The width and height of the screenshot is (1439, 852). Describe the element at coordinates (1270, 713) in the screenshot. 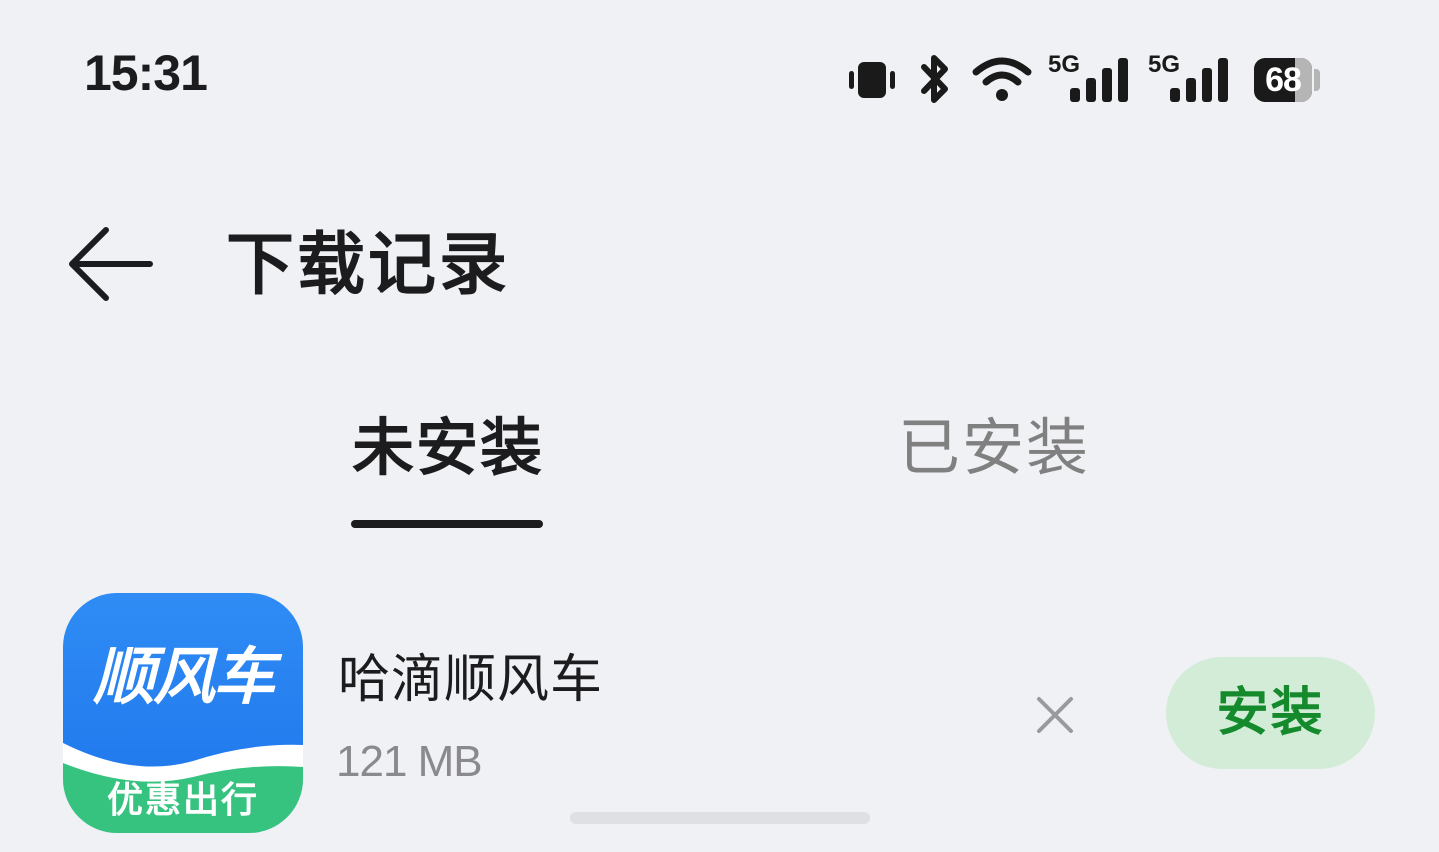

I see `install-button: 安装` at that location.